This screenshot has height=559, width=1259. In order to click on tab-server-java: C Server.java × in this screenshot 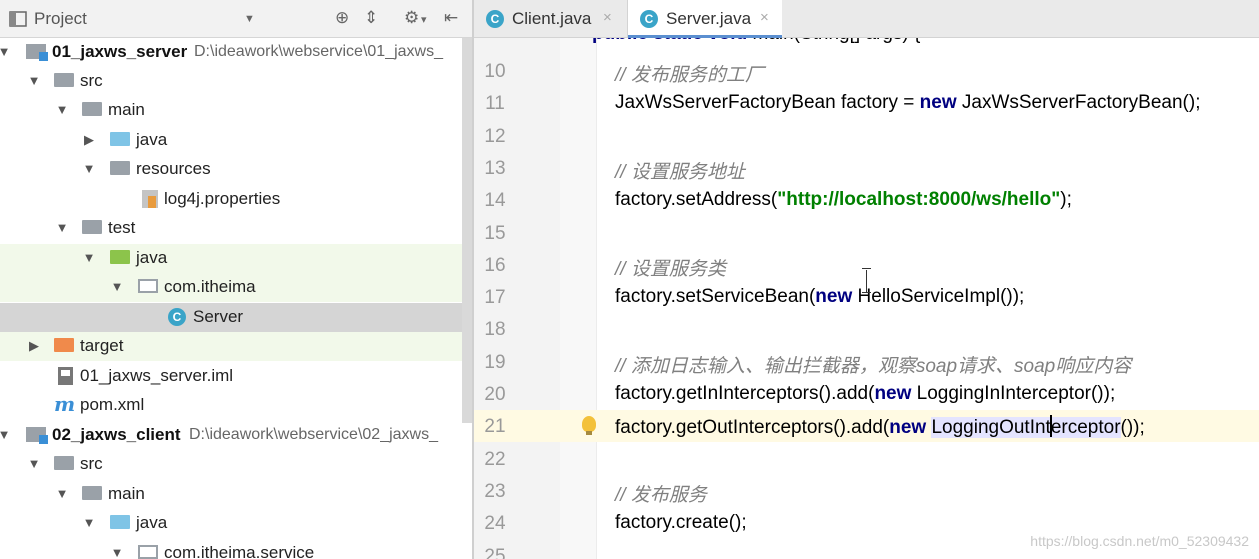, I will do `click(705, 19)`.